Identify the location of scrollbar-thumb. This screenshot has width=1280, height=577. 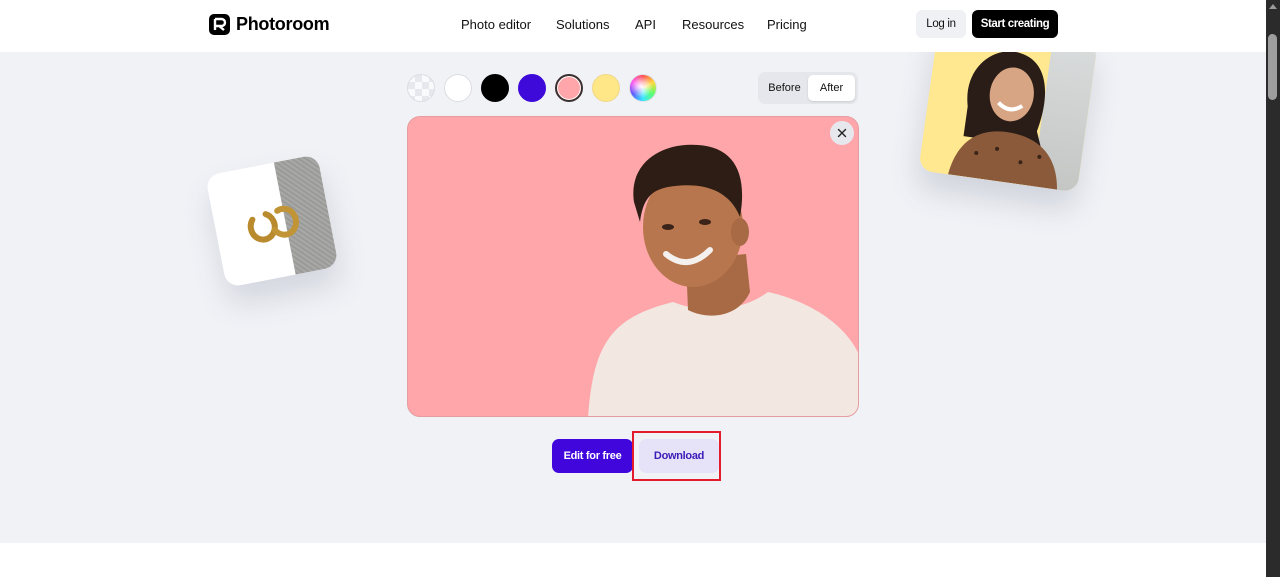
(1272, 67).